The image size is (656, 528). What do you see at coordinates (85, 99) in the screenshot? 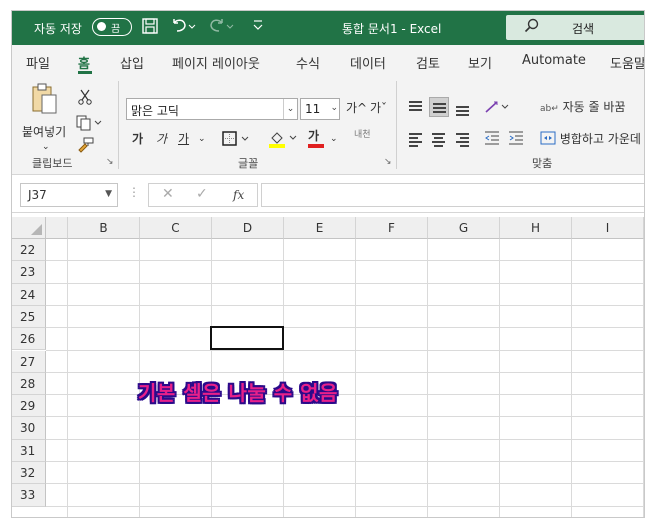
I see `cut-icon` at bounding box center [85, 99].